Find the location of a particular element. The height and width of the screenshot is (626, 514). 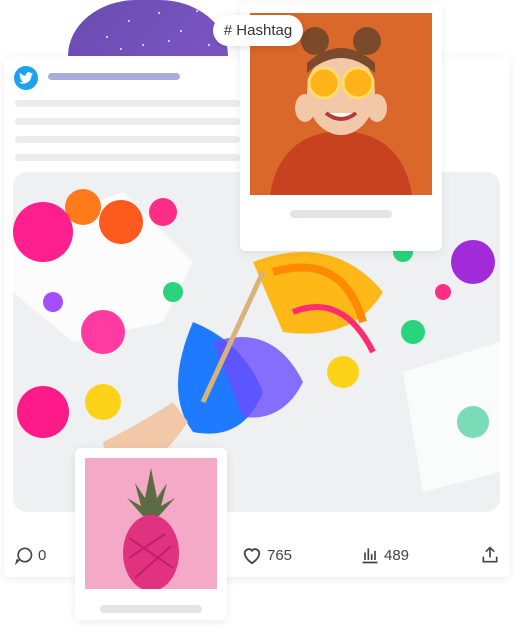

pineapple-photo-card is located at coordinates (151, 534).